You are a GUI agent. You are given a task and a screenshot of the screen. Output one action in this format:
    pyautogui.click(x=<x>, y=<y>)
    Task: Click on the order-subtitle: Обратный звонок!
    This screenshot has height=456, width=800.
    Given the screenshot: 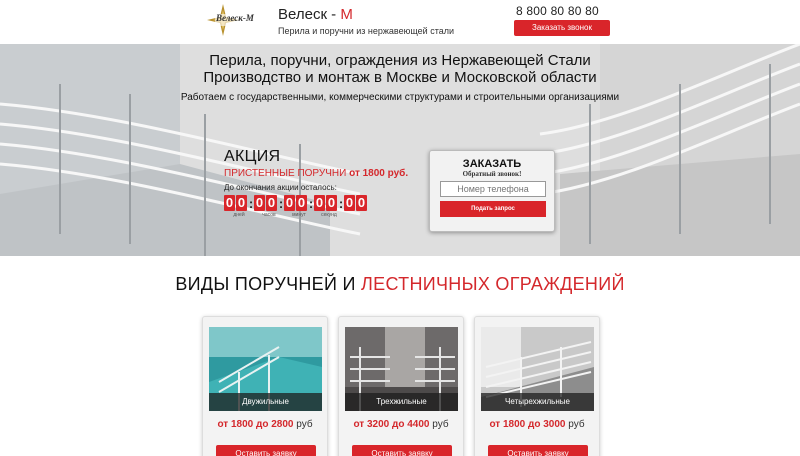 What is the action you would take?
    pyautogui.click(x=492, y=174)
    